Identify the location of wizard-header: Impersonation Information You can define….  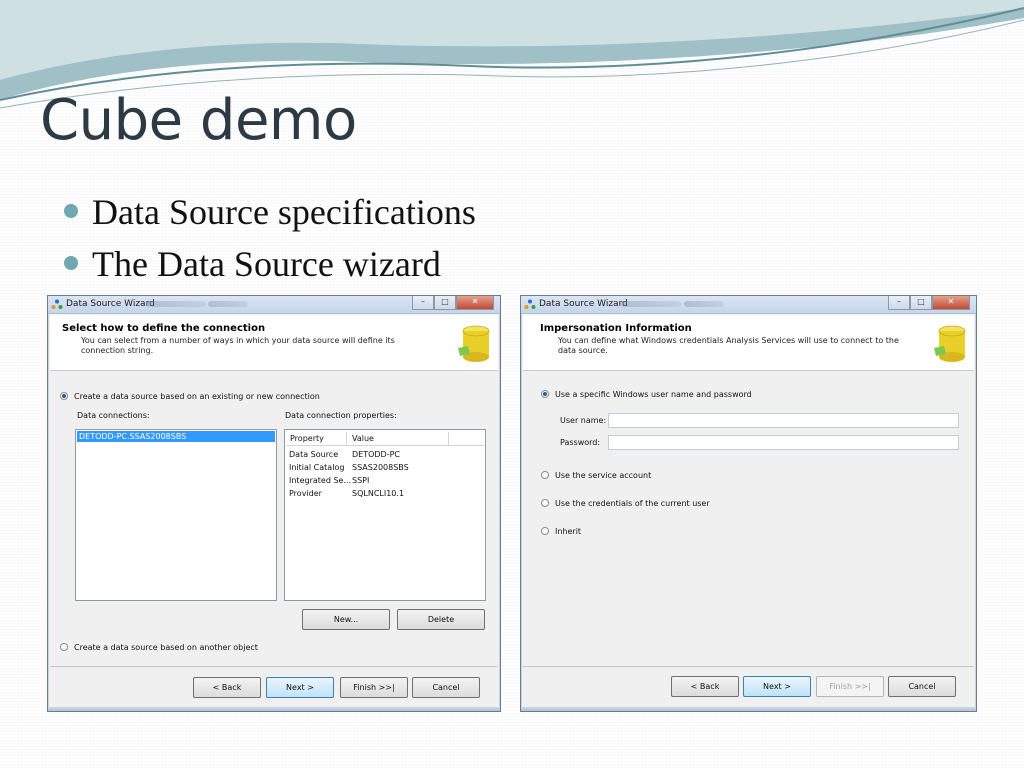
(748, 343).